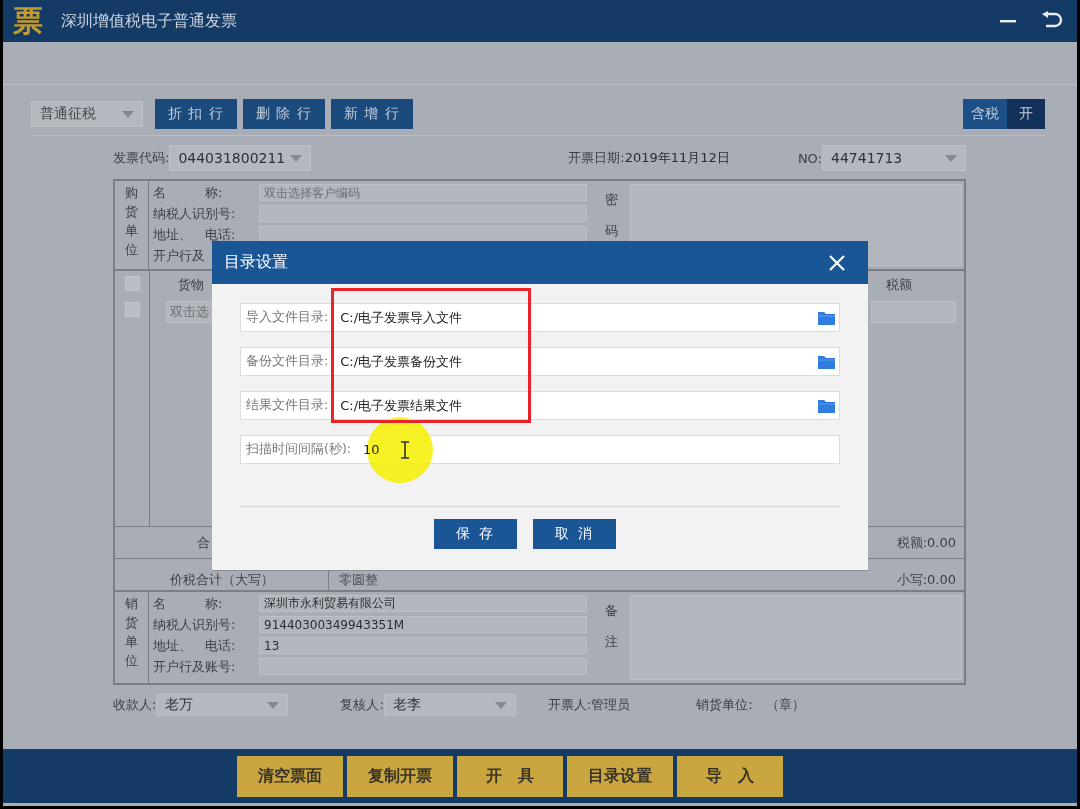  Describe the element at coordinates (926, 580) in the screenshot. I see `amount-total: 小写:0.00` at that location.